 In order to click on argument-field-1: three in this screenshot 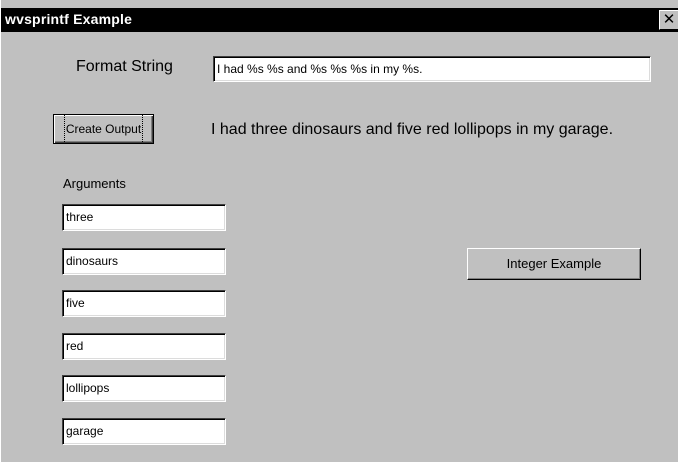, I will do `click(144, 217)`.